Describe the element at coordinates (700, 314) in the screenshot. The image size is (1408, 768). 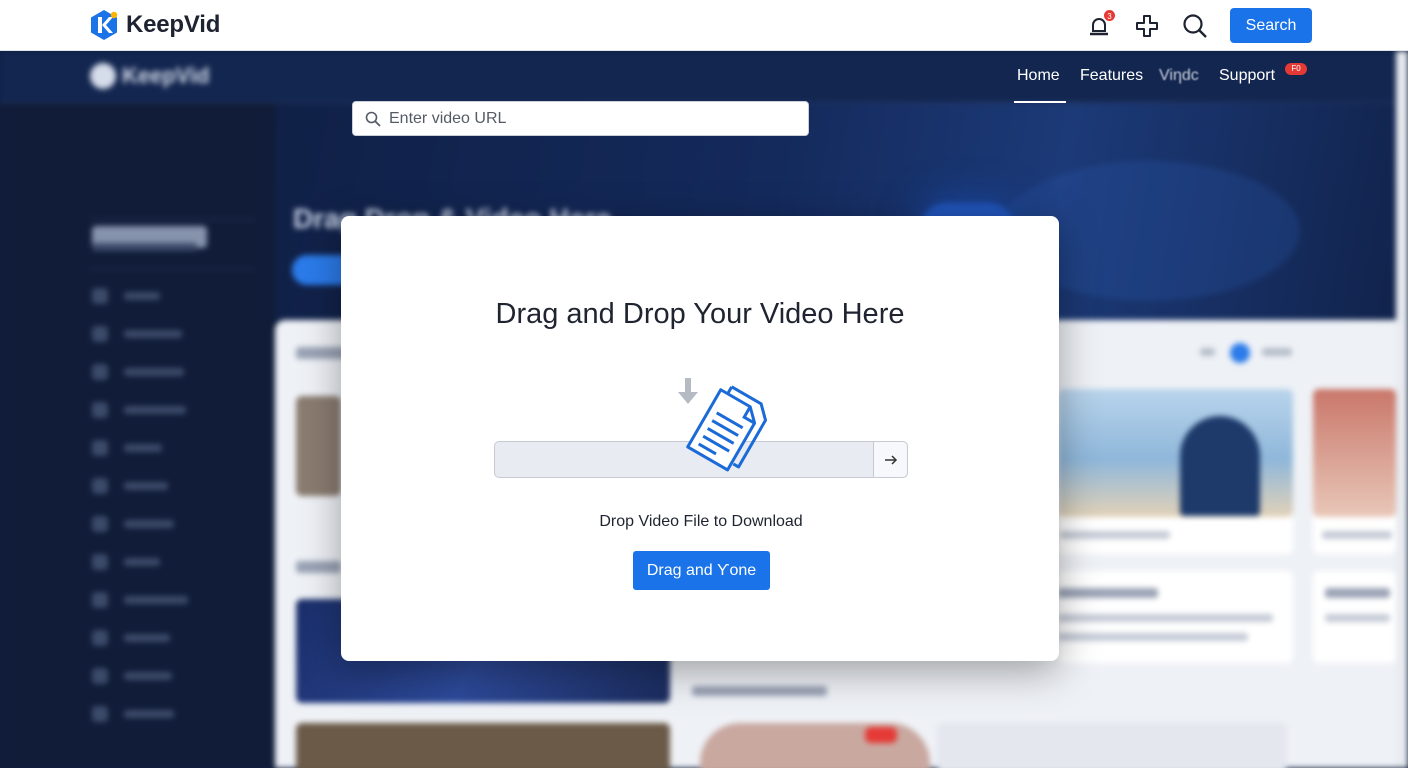
I see `modal-title: Drag and Drop Your Video Here` at that location.